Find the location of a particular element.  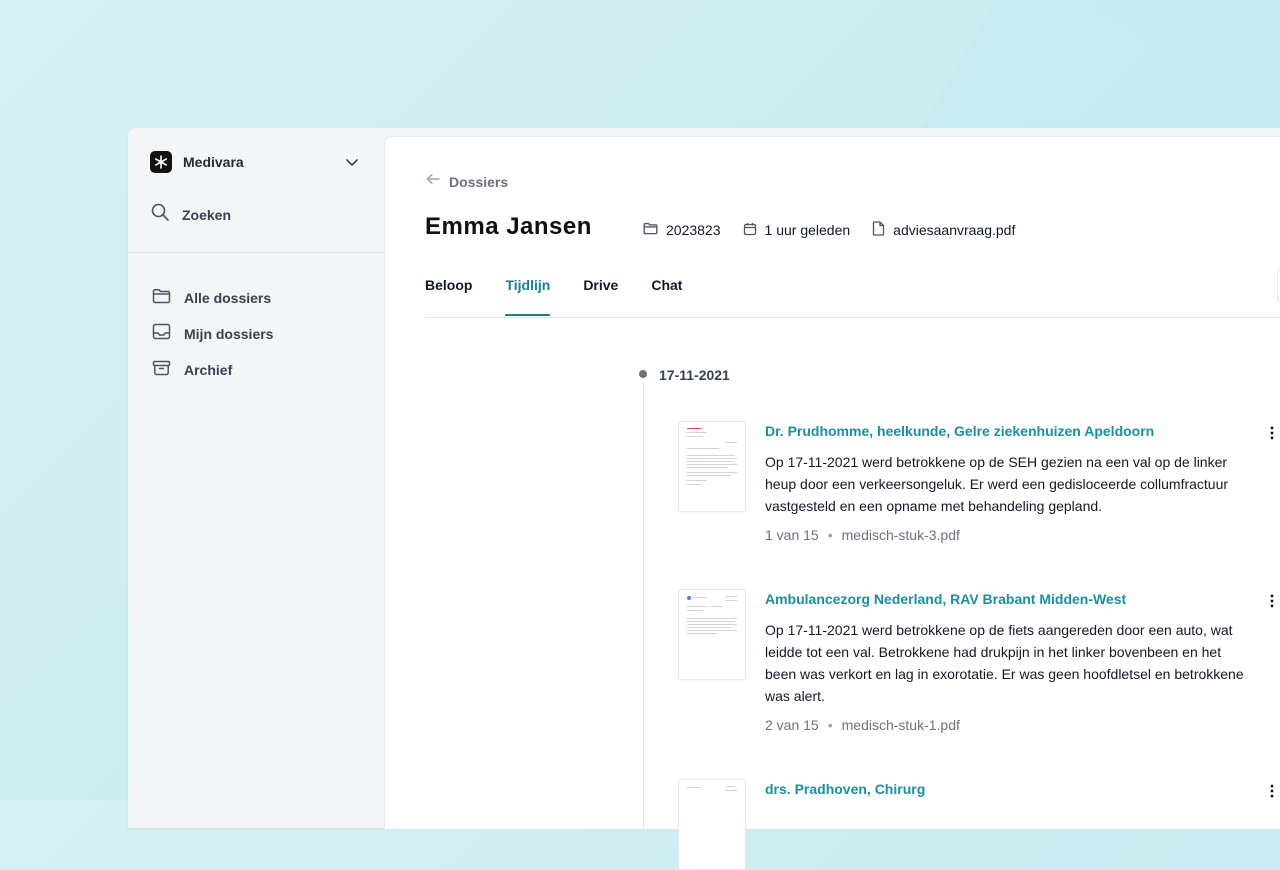

entry-meta: 2 van 15 • medisch-stuk-1.pdf is located at coordinates (862, 725).